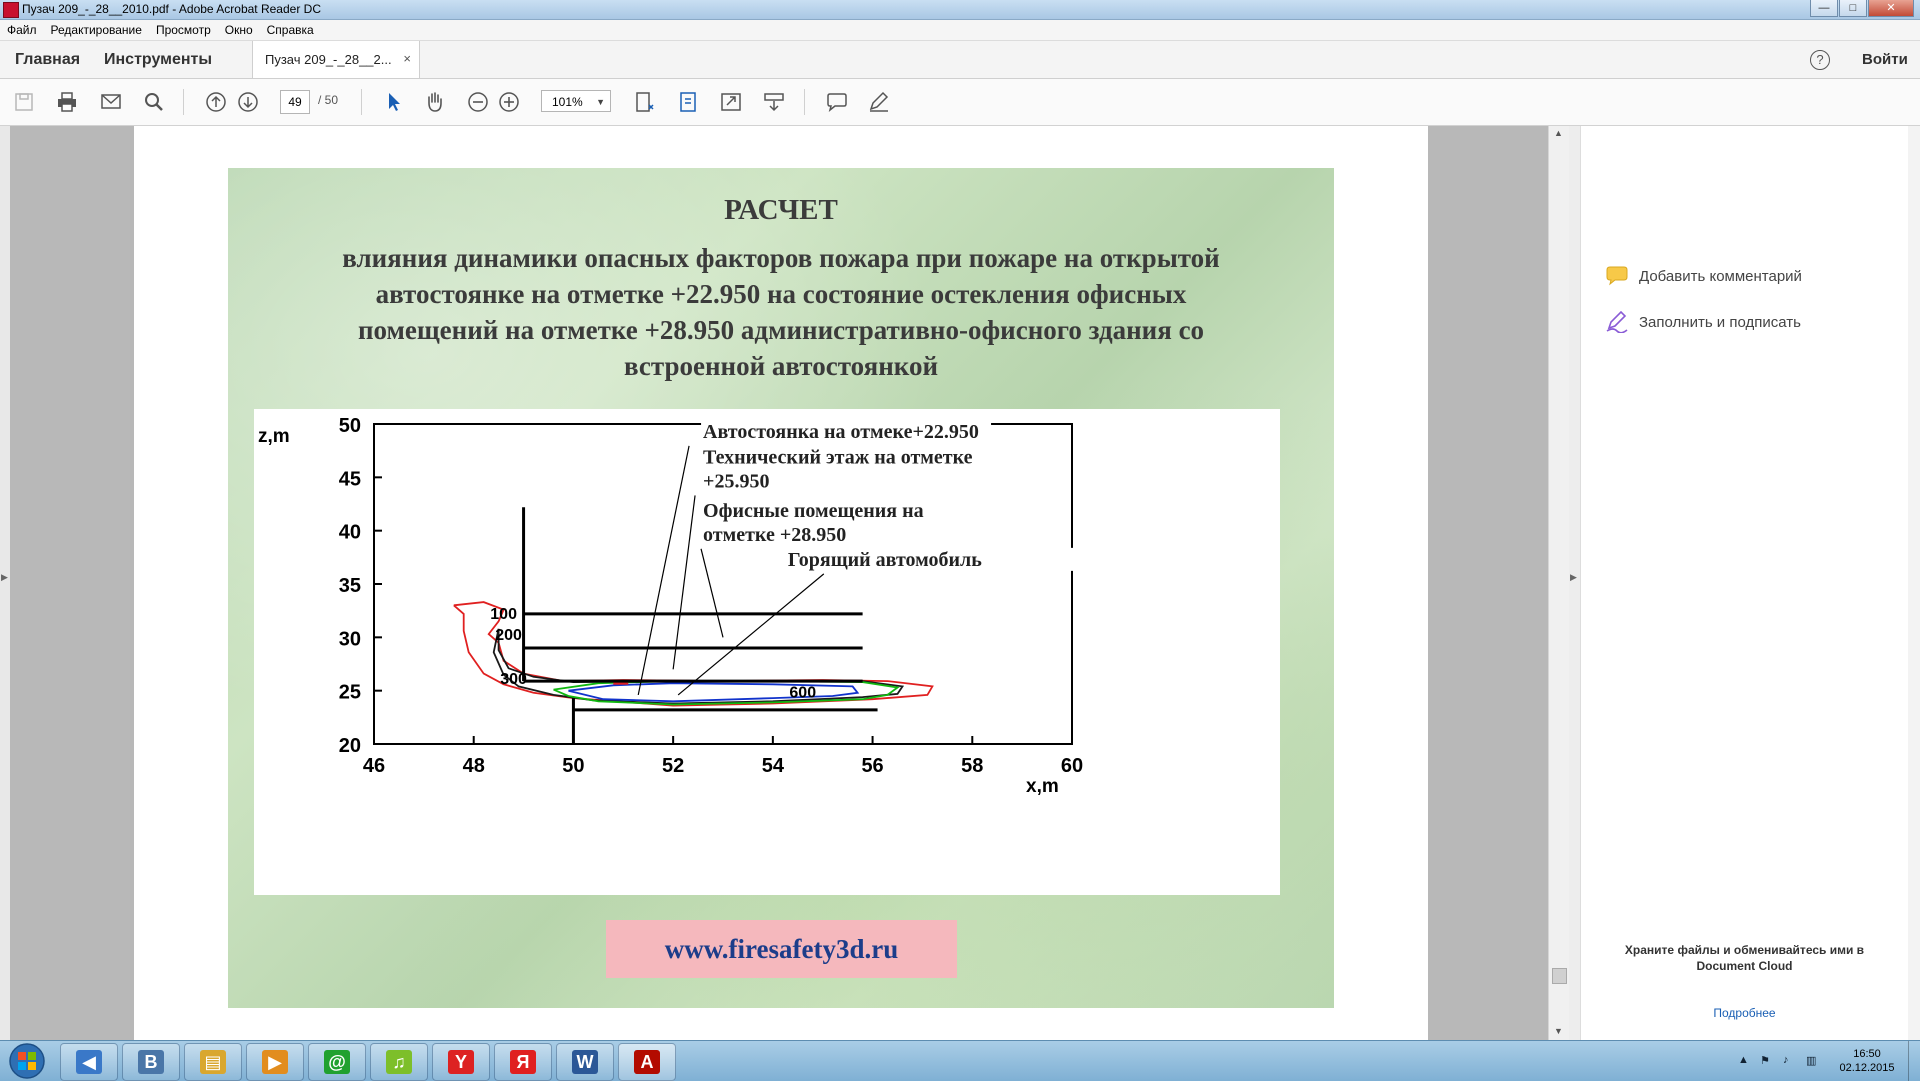  What do you see at coordinates (435, 102) in the screenshot?
I see `hand-tool-icon` at bounding box center [435, 102].